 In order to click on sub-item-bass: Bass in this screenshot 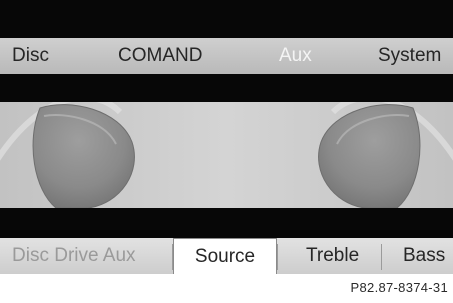, I will do `click(424, 256)`.